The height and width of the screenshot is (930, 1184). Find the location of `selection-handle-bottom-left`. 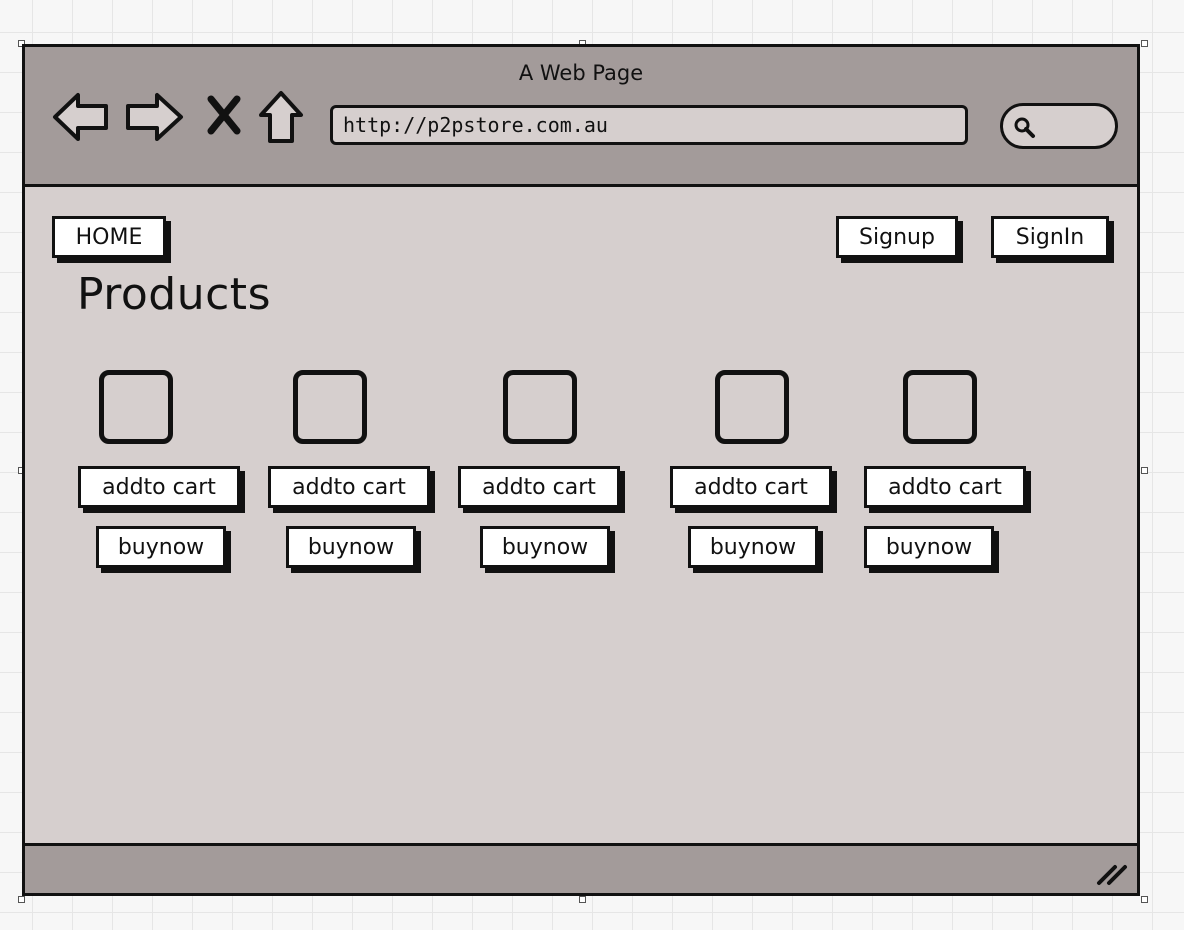

selection-handle-bottom-left is located at coordinates (21, 899).